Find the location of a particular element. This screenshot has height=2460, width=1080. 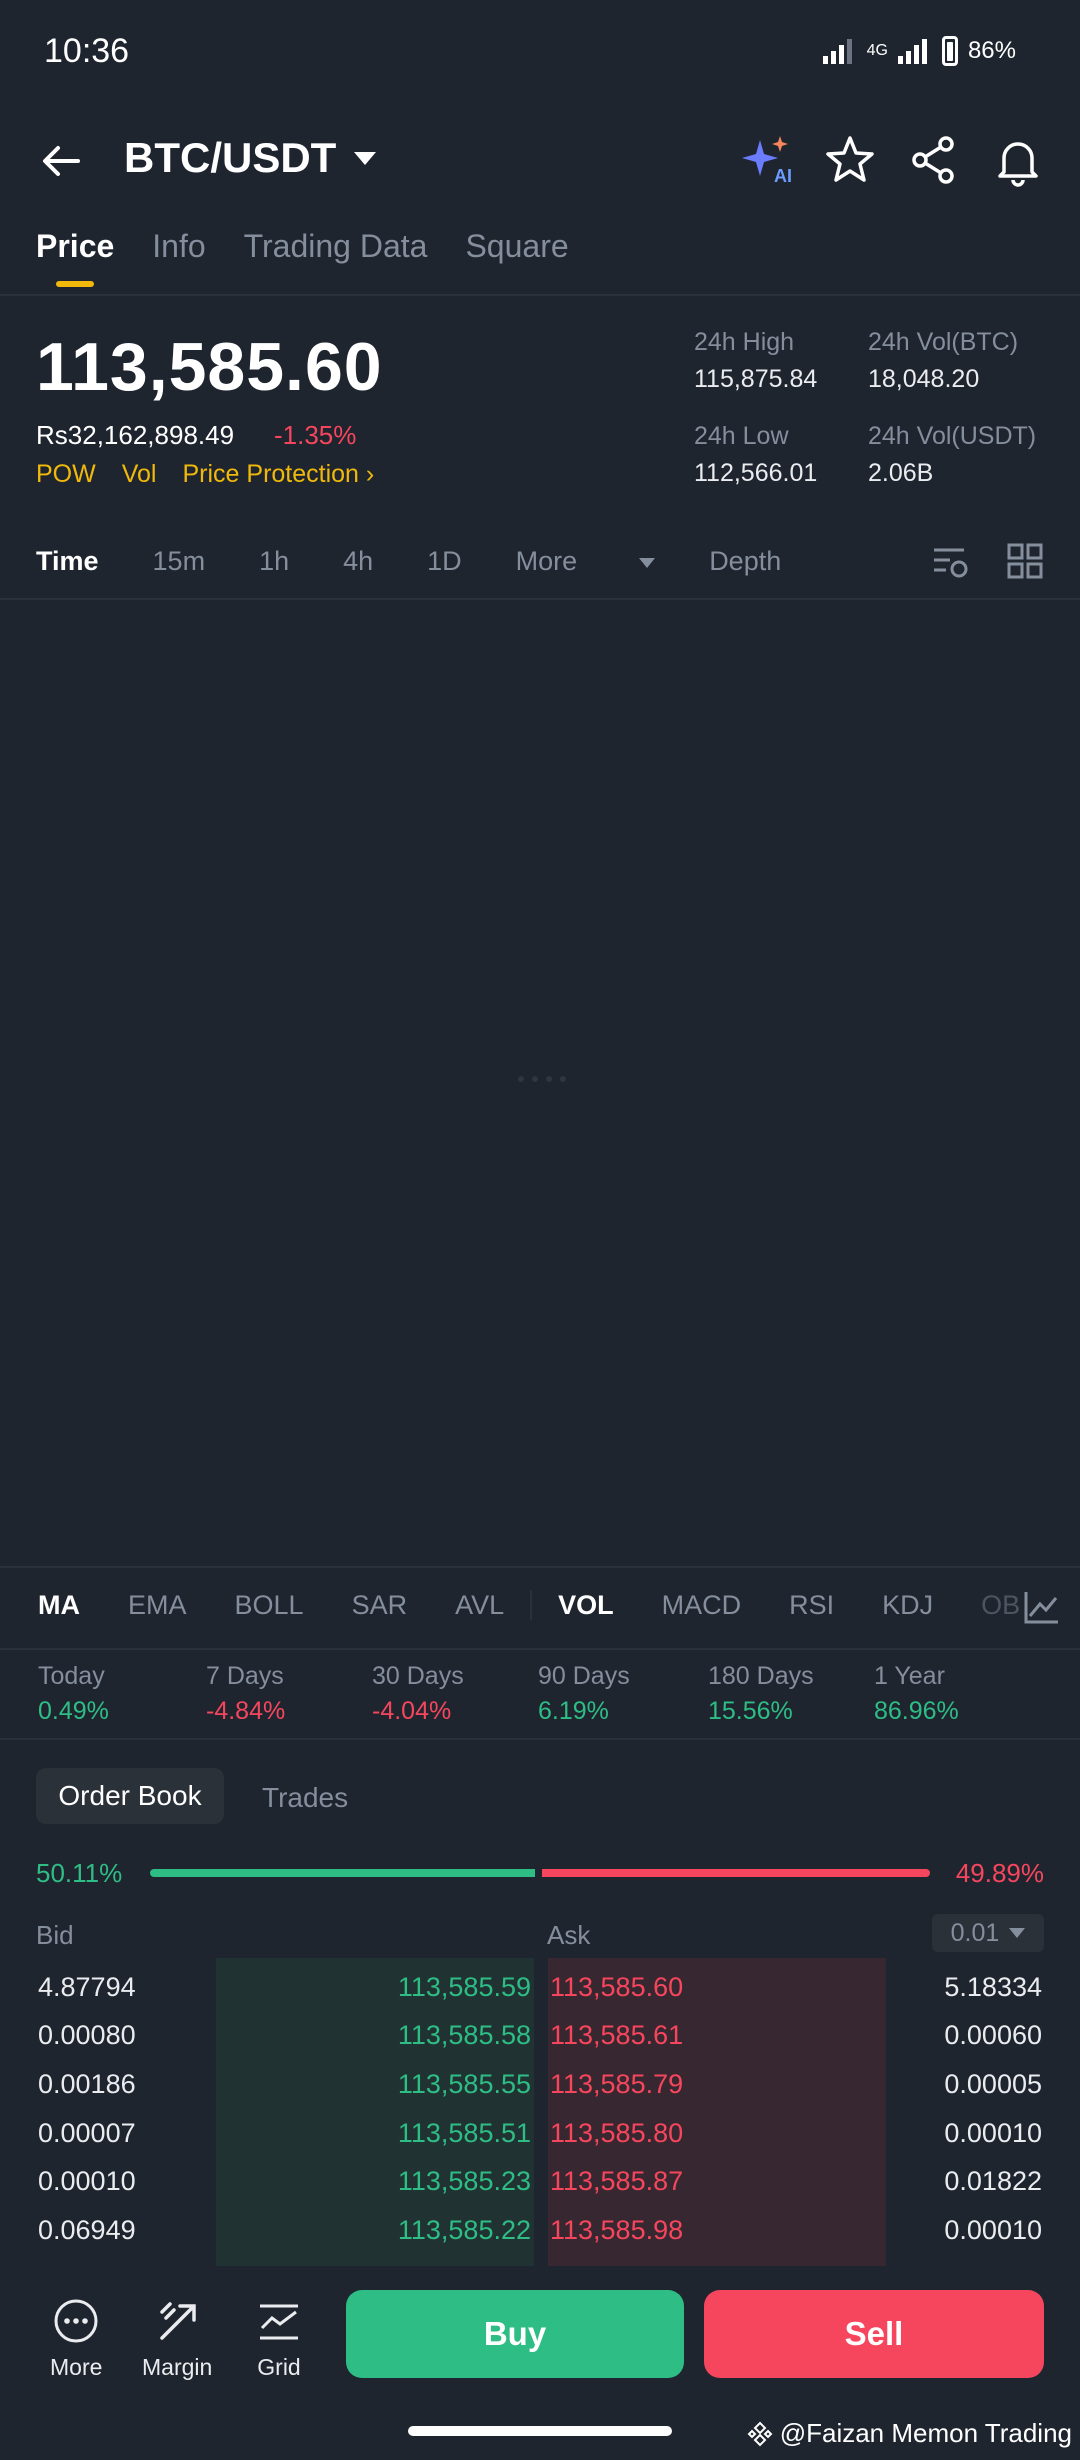

stat-24h-vol-btc: 24h Vol(BTC) 18,048.20 is located at coordinates (943, 361).